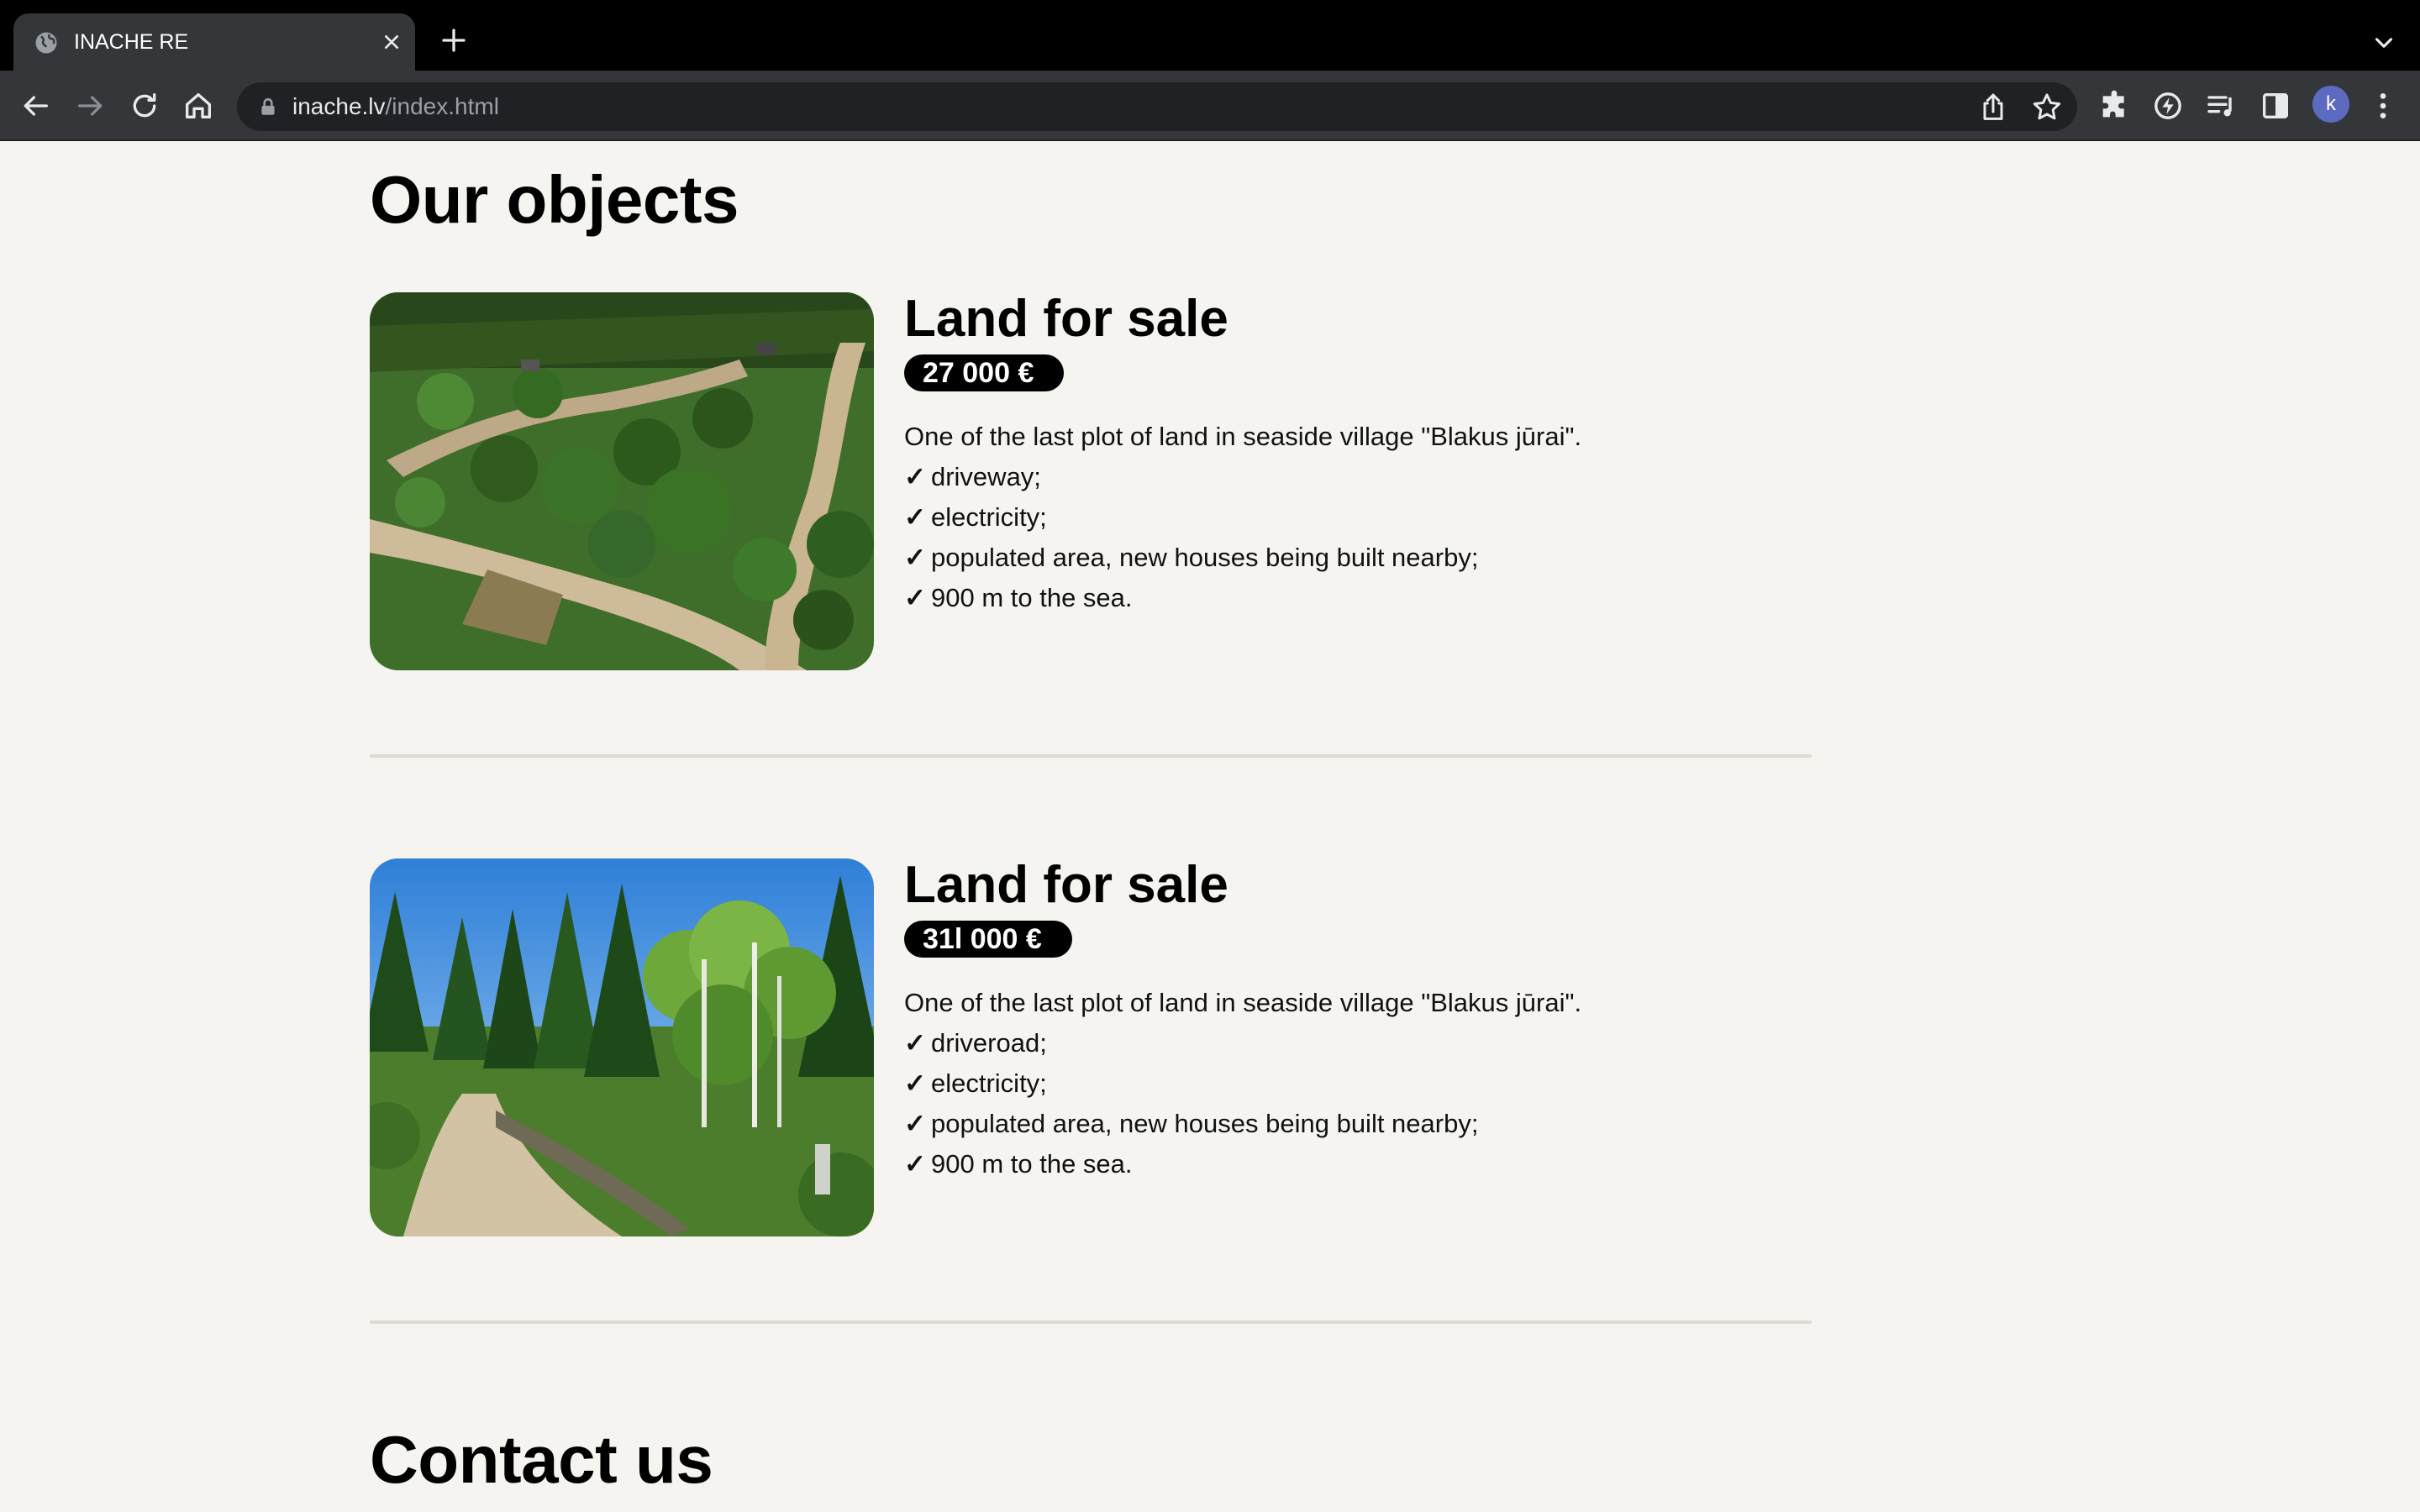 The image size is (2420, 1512). Describe the element at coordinates (391, 42) in the screenshot. I see `close-tab-icon` at that location.